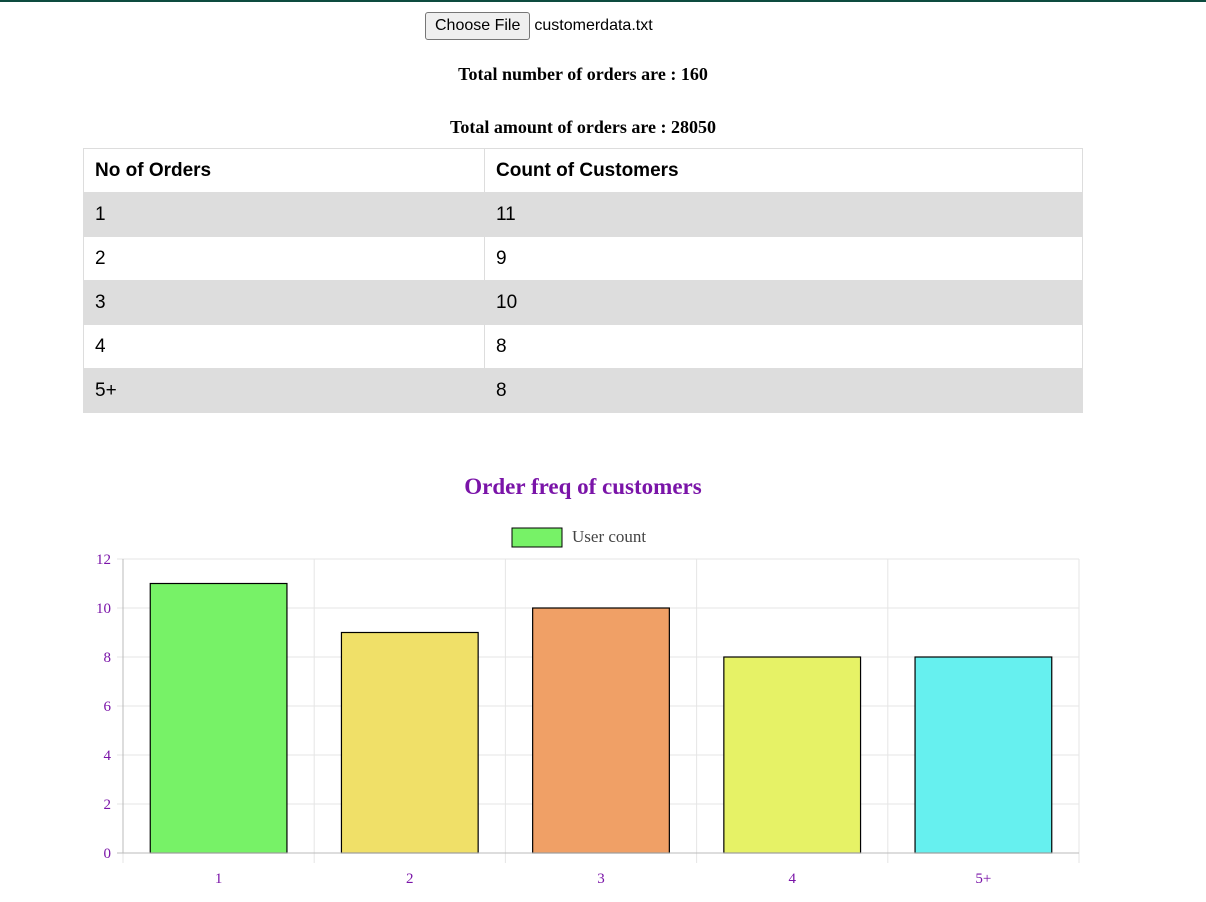 This screenshot has width=1206, height=902. Describe the element at coordinates (103, 560) in the screenshot. I see `y-tick-label: 12` at that location.